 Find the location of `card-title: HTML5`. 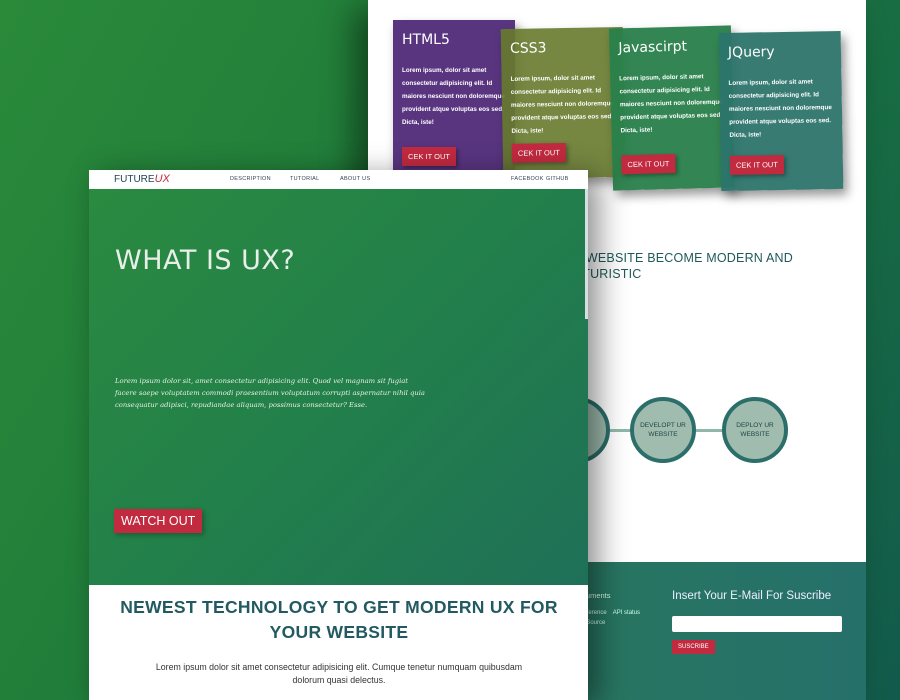

card-title: HTML5 is located at coordinates (426, 40).